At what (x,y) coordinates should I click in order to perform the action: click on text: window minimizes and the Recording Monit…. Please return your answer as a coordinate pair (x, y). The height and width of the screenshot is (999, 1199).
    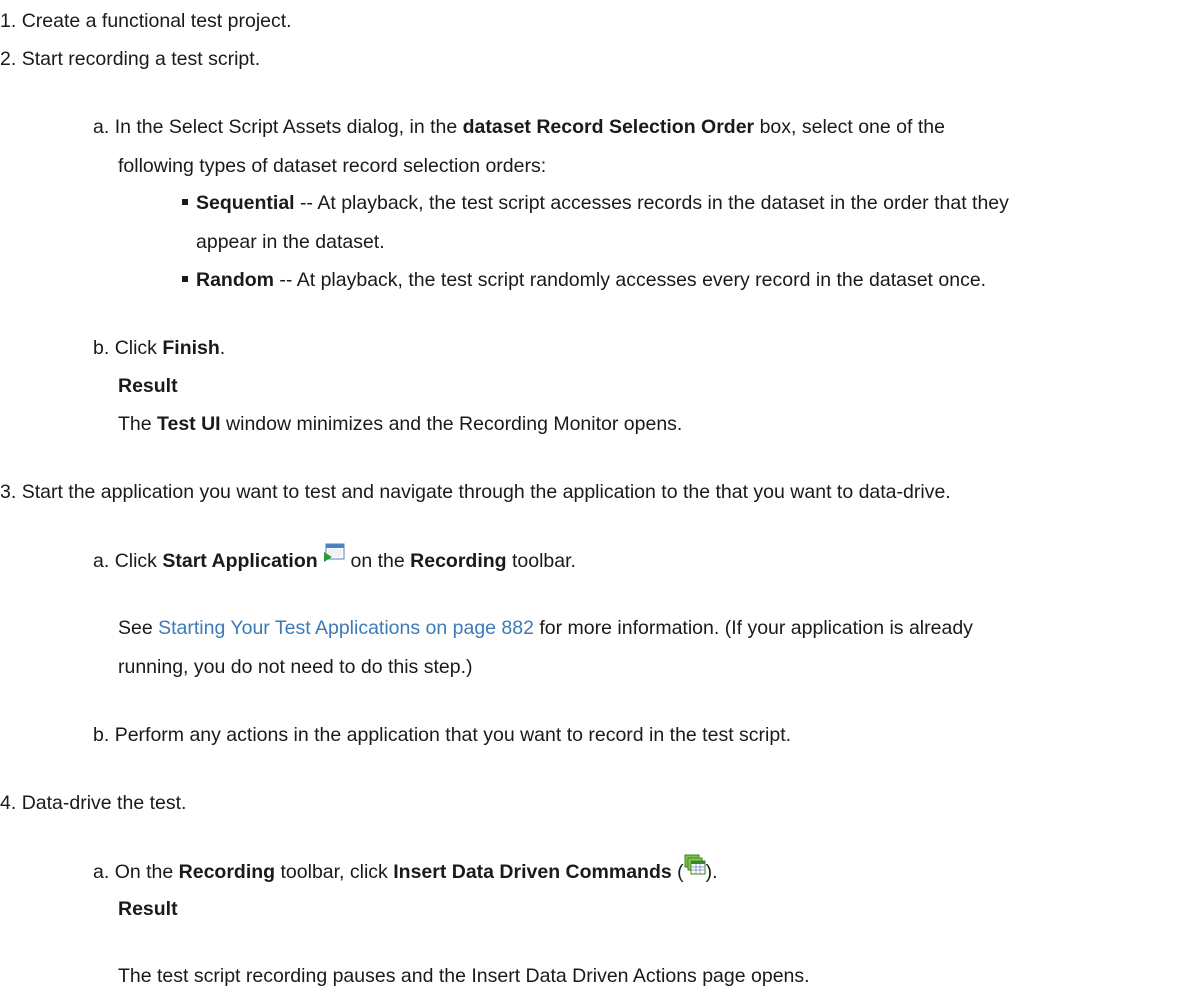
    Looking at the image, I should click on (451, 424).